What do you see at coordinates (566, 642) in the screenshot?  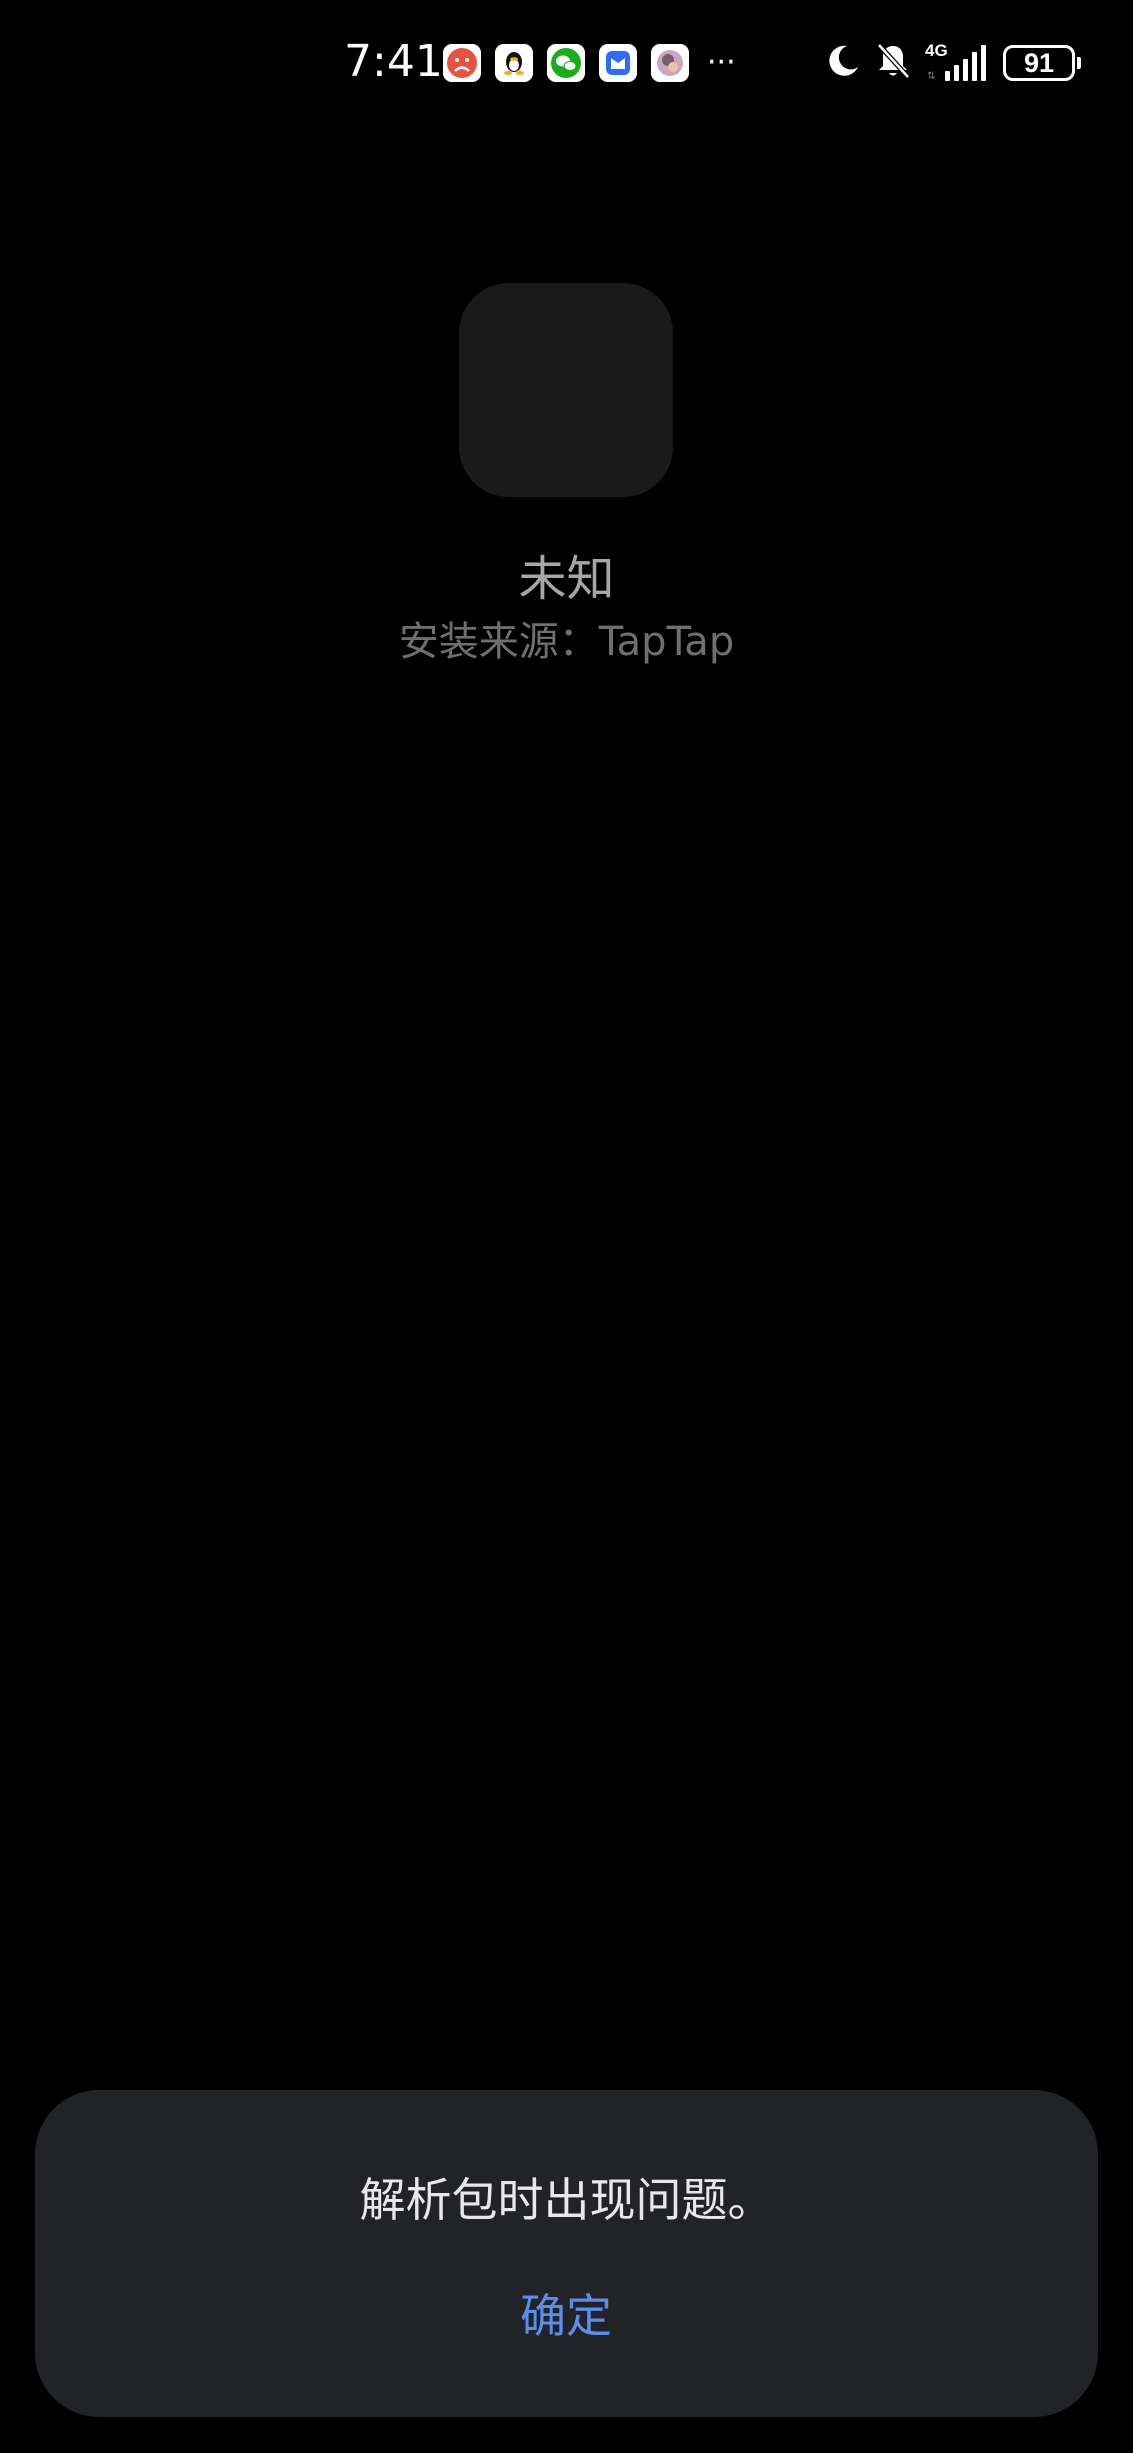 I see `install-source-label: 安装来源：TapTap` at bounding box center [566, 642].